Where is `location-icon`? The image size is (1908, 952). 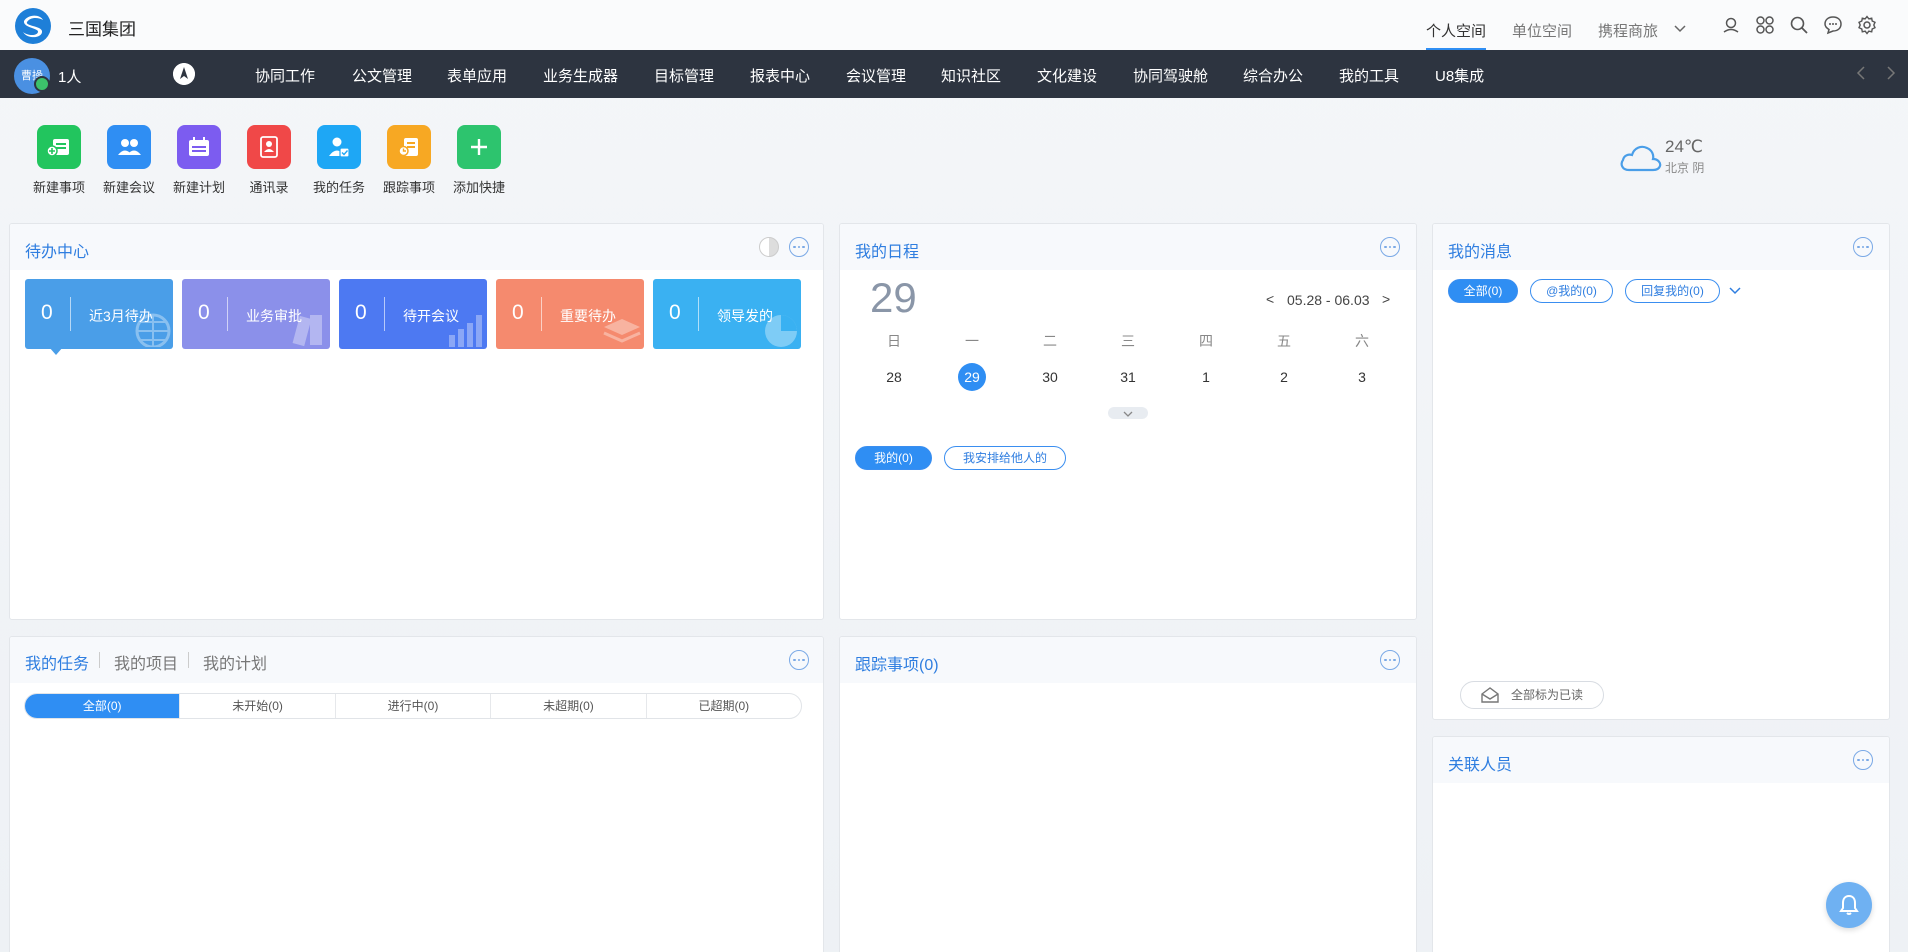
location-icon is located at coordinates (1731, 25).